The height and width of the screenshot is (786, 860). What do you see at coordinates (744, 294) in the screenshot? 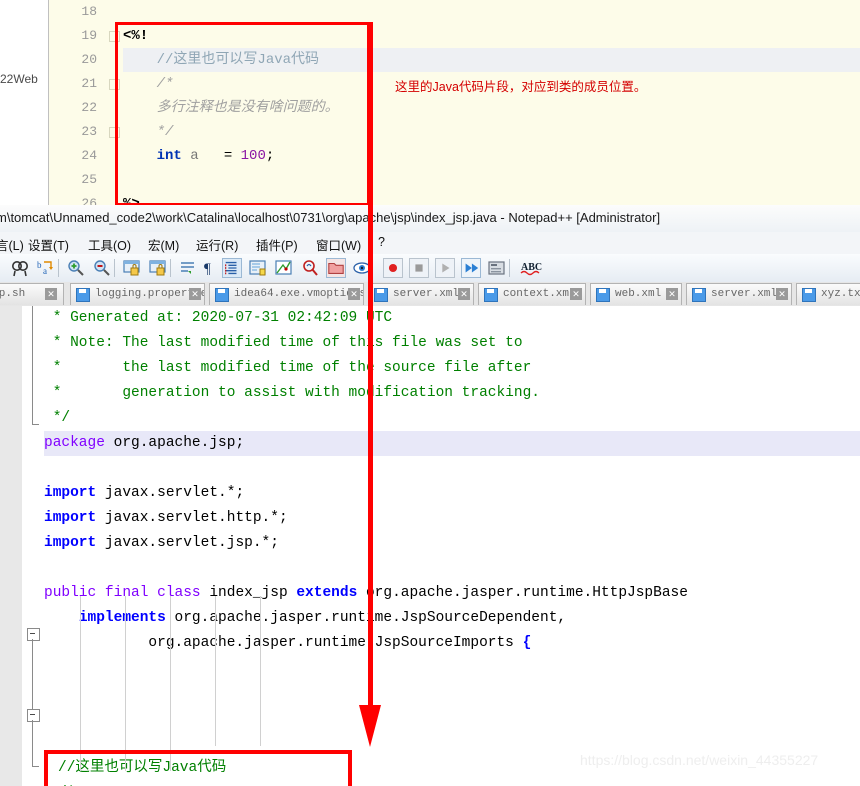
I see `tab-label: server.xml` at bounding box center [744, 294].